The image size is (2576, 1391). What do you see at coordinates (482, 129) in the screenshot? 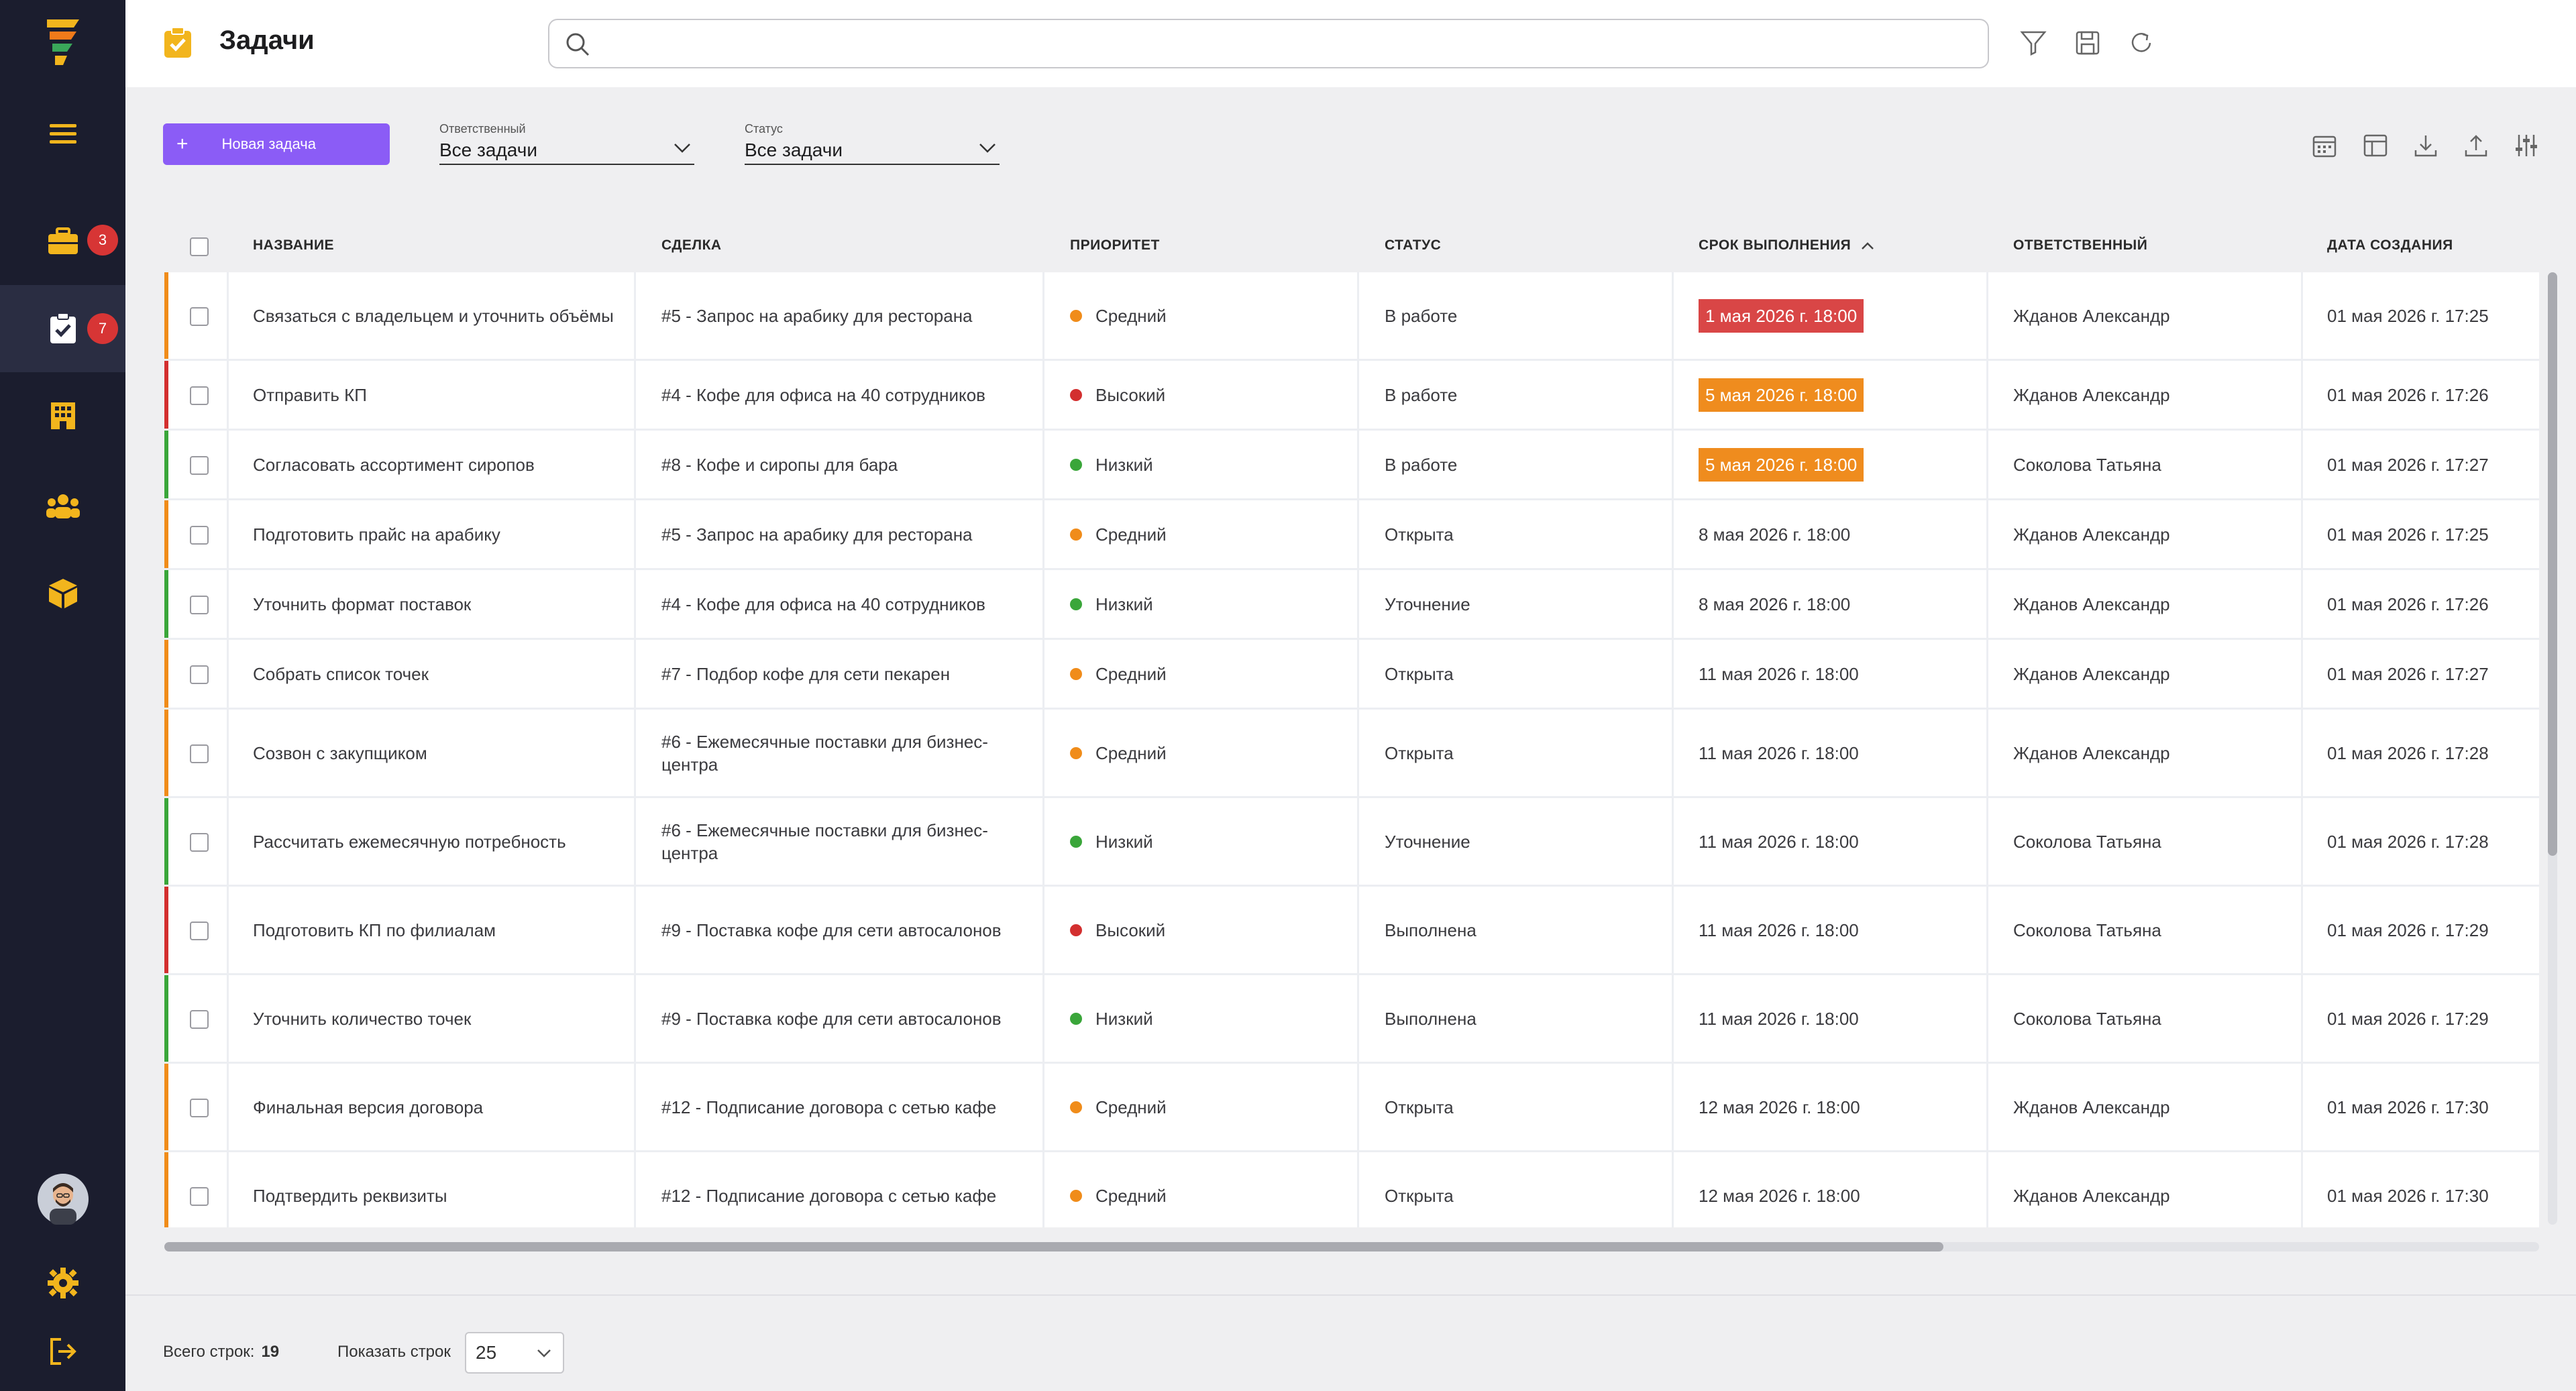
I see `assignee-filter-label: Ответственный` at bounding box center [482, 129].